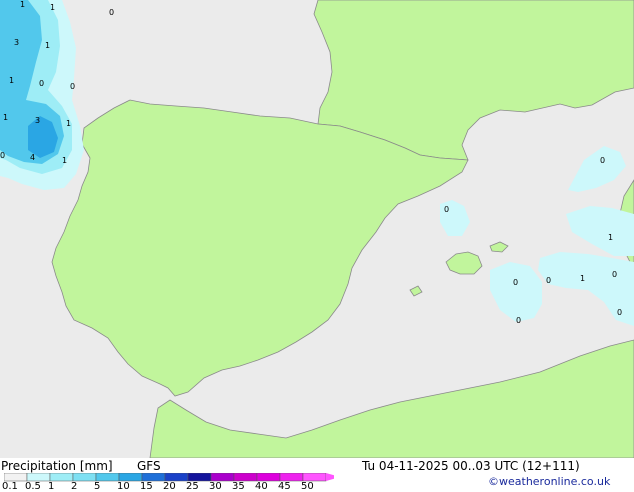 The width and height of the screenshot is (634, 492). I want to click on legend-title: Precipitation [mm], so click(57, 466).